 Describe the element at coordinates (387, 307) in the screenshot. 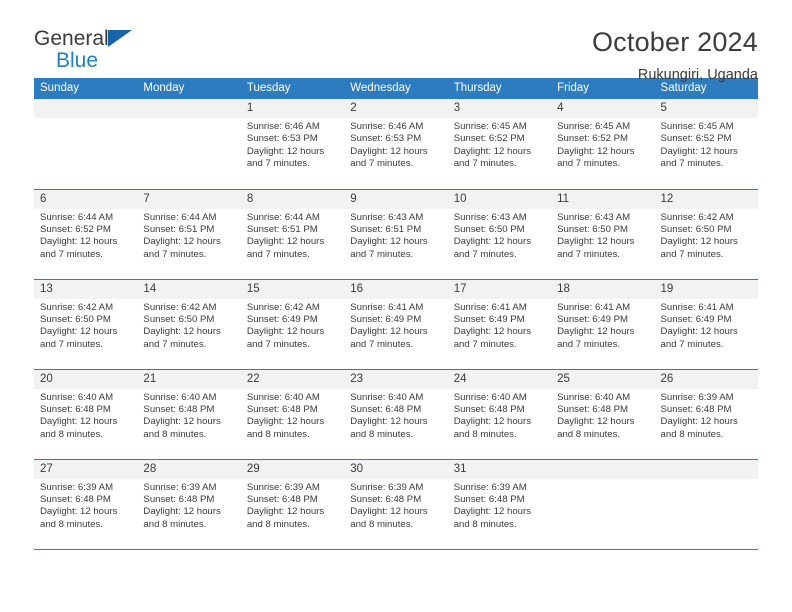

I see `sunrise-text: Sunrise: 6:41 AM` at that location.